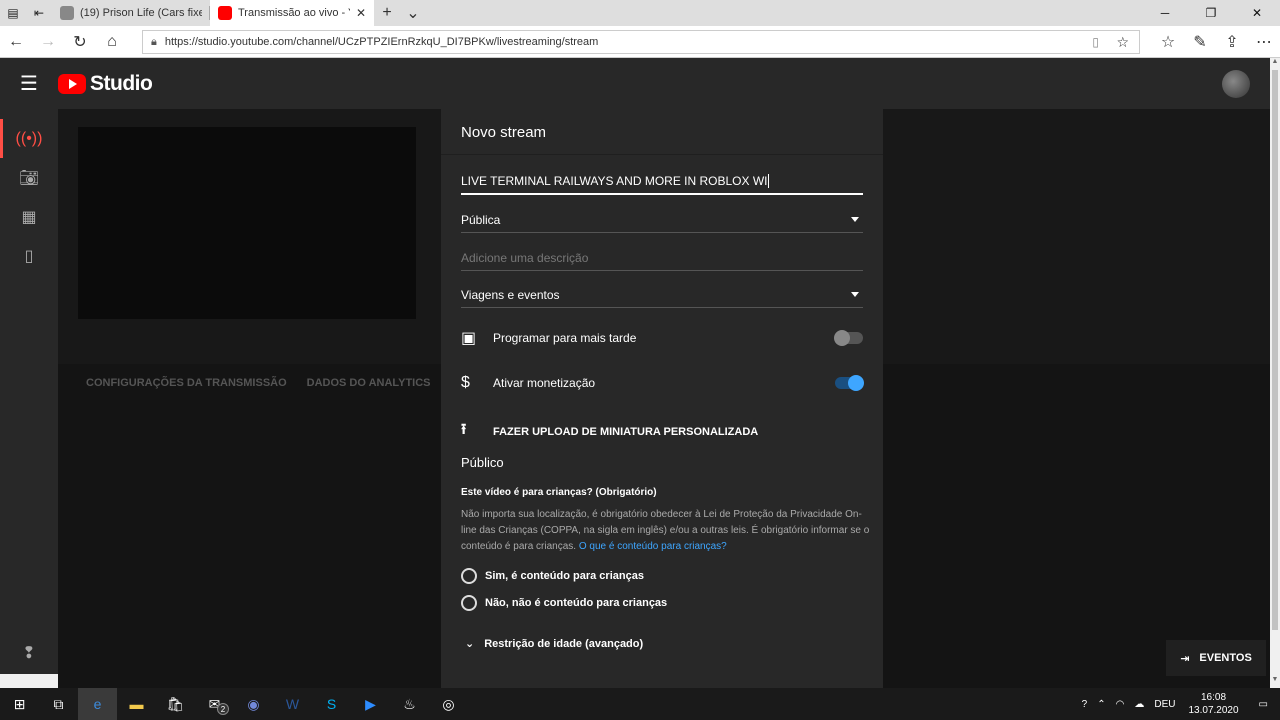 The height and width of the screenshot is (720, 1280). I want to click on category-select: Viagens e eventos, so click(662, 295).